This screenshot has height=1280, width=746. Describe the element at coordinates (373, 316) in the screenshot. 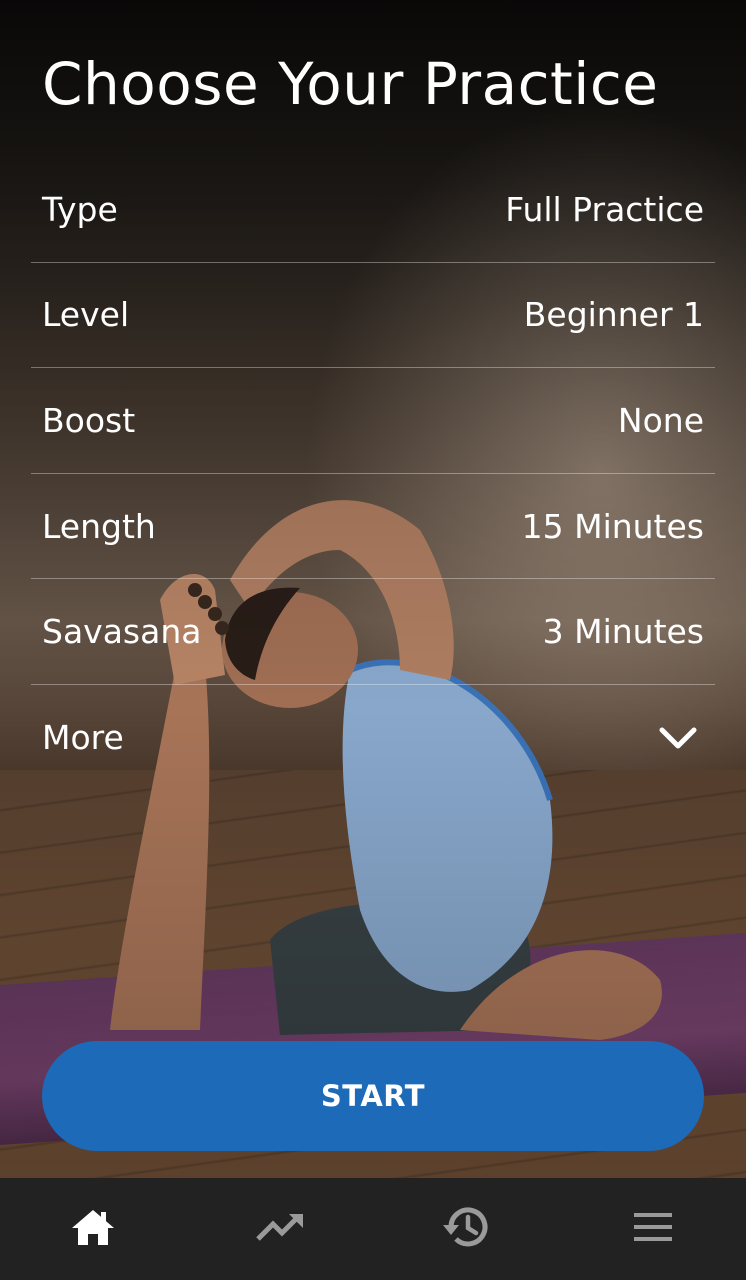

I see `option-row-level: Level Beginner 1` at that location.